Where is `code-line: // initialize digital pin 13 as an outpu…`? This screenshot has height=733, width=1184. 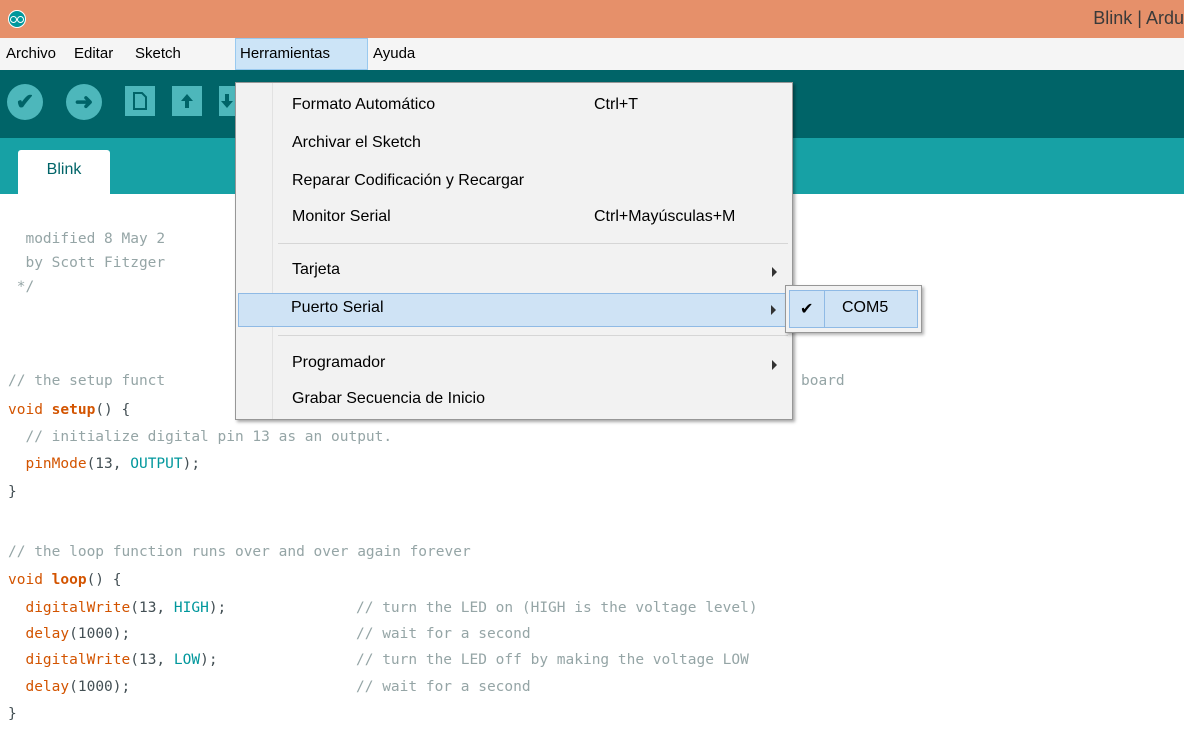
code-line: // initialize digital pin 13 as an outpu… is located at coordinates (200, 437).